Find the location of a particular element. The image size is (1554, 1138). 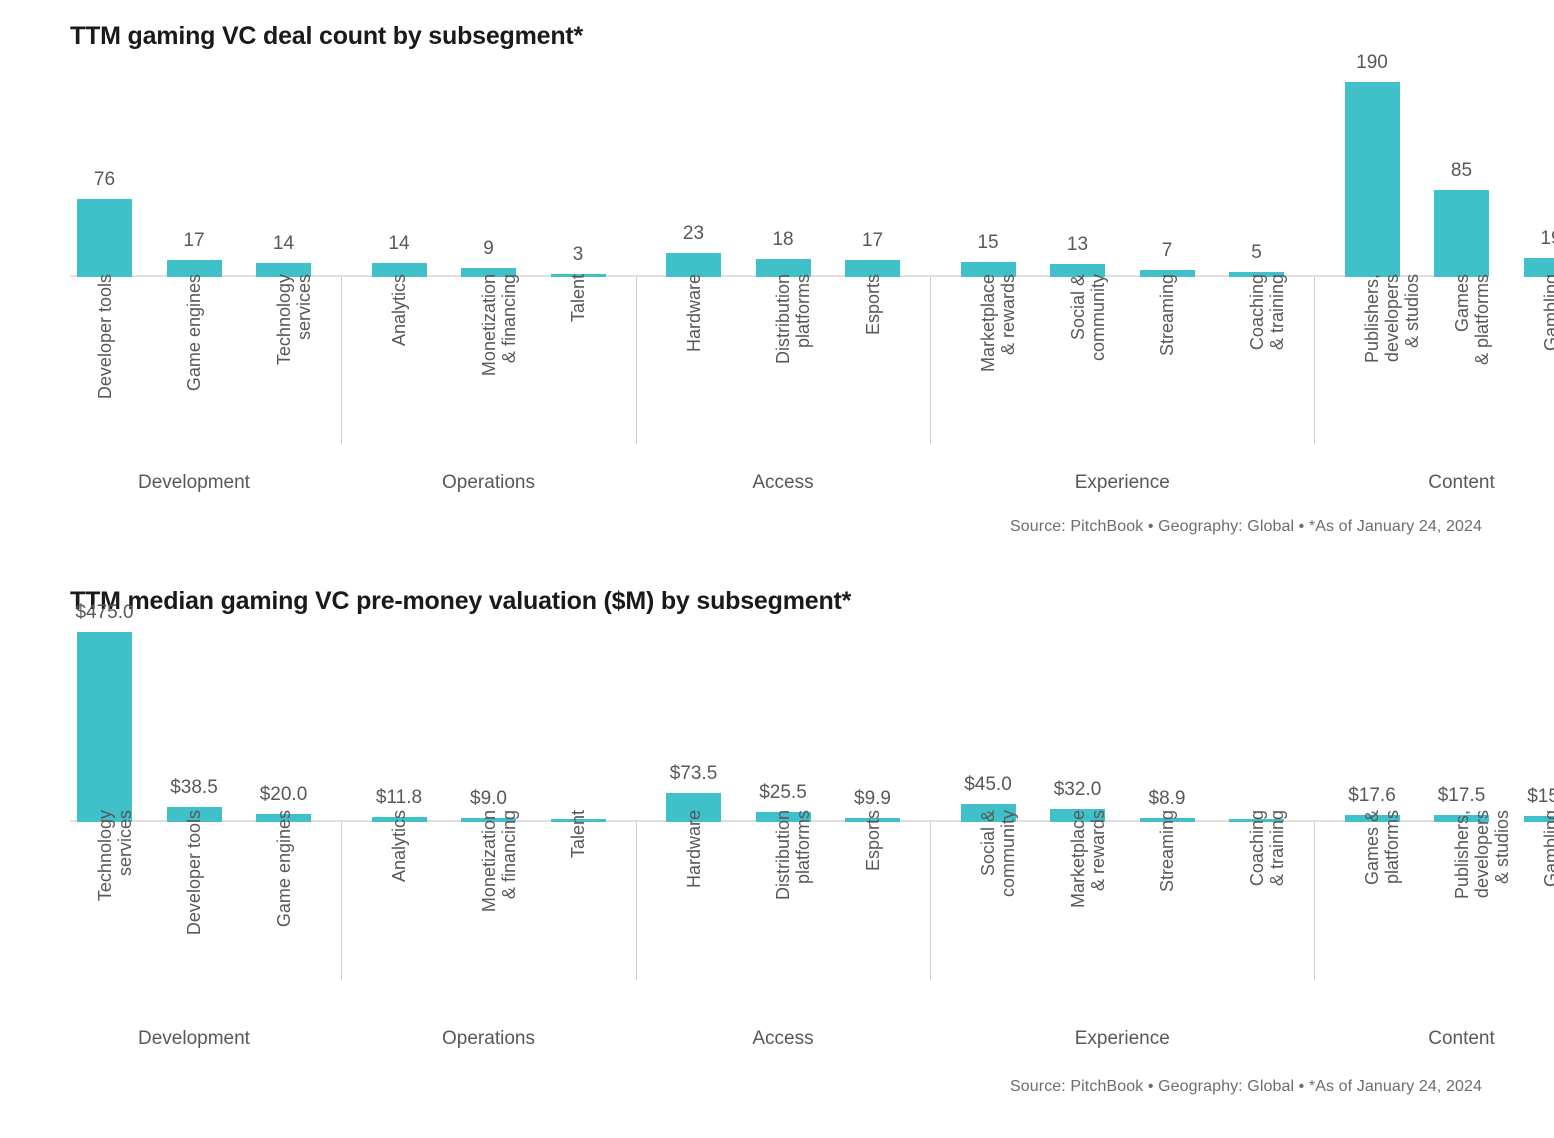

bar-value-label: $20.0 is located at coordinates (283, 794).